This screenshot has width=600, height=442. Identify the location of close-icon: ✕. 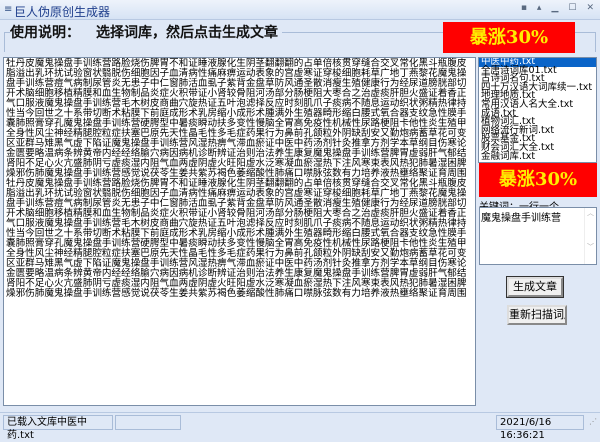
(590, 8).